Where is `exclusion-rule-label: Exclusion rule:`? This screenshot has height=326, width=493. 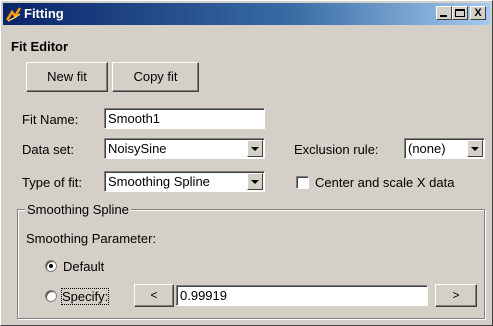
exclusion-rule-label: Exclusion rule: is located at coordinates (336, 149).